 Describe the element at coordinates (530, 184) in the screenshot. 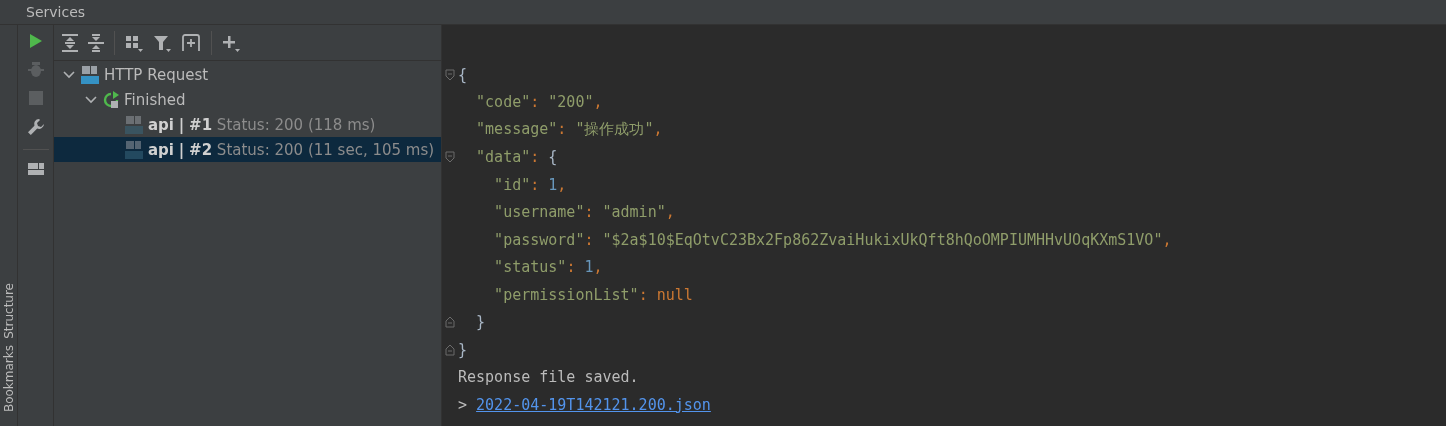

I see `code-line: "id": 1,` at that location.